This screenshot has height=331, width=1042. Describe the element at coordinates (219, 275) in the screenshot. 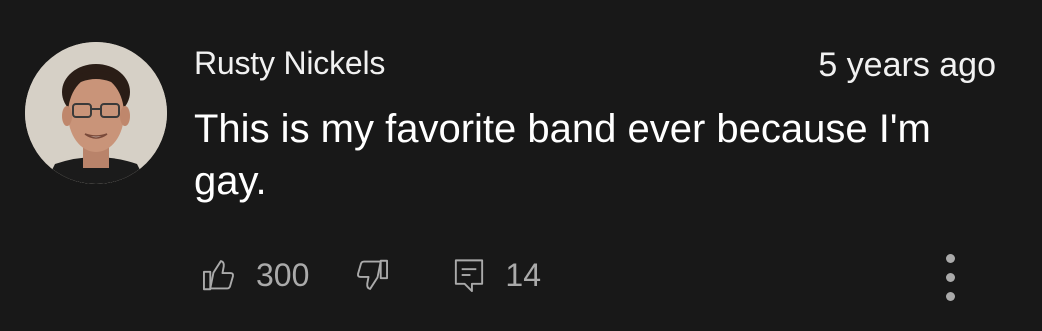

I see `thumbs-up-icon` at that location.